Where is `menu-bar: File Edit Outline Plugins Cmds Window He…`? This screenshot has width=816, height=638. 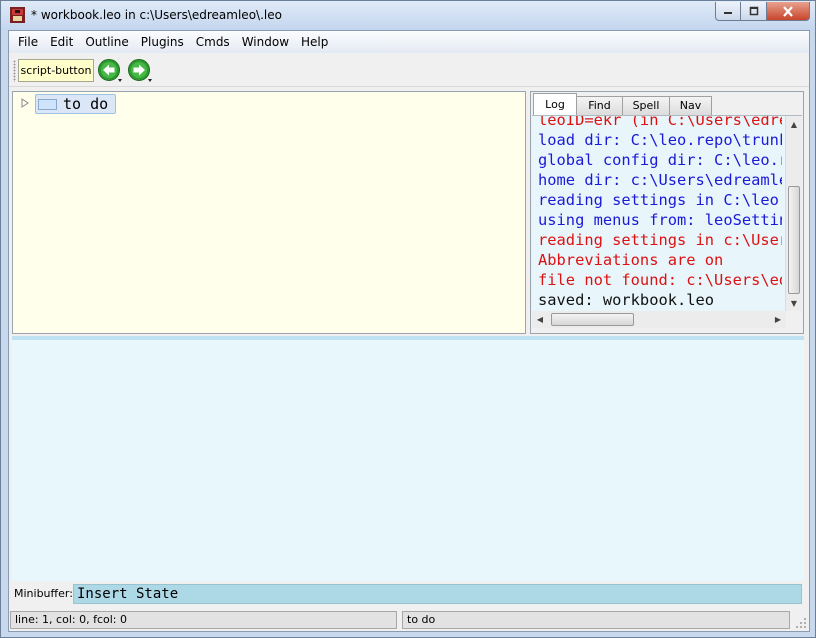
menu-bar: File Edit Outline Plugins Cmds Window He… is located at coordinates (409, 42).